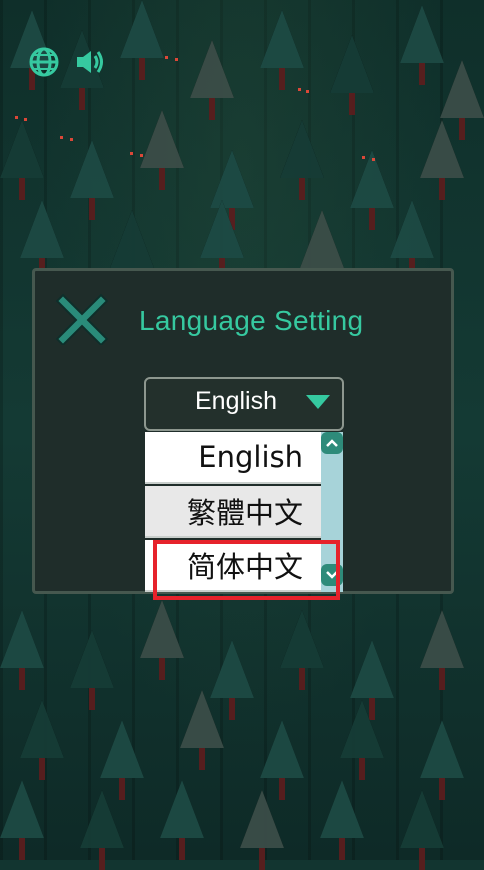 The width and height of the screenshot is (484, 870). I want to click on option-english: English, so click(233, 458).